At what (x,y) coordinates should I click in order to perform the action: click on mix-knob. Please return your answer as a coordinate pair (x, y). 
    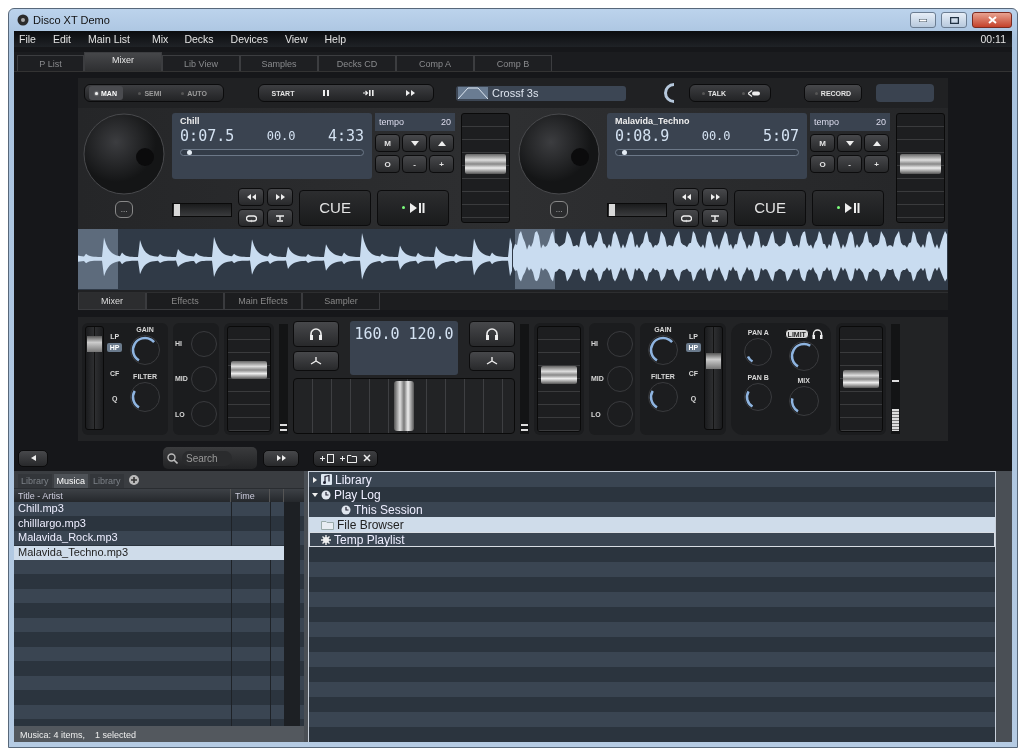
    Looking at the image, I should click on (803, 401).